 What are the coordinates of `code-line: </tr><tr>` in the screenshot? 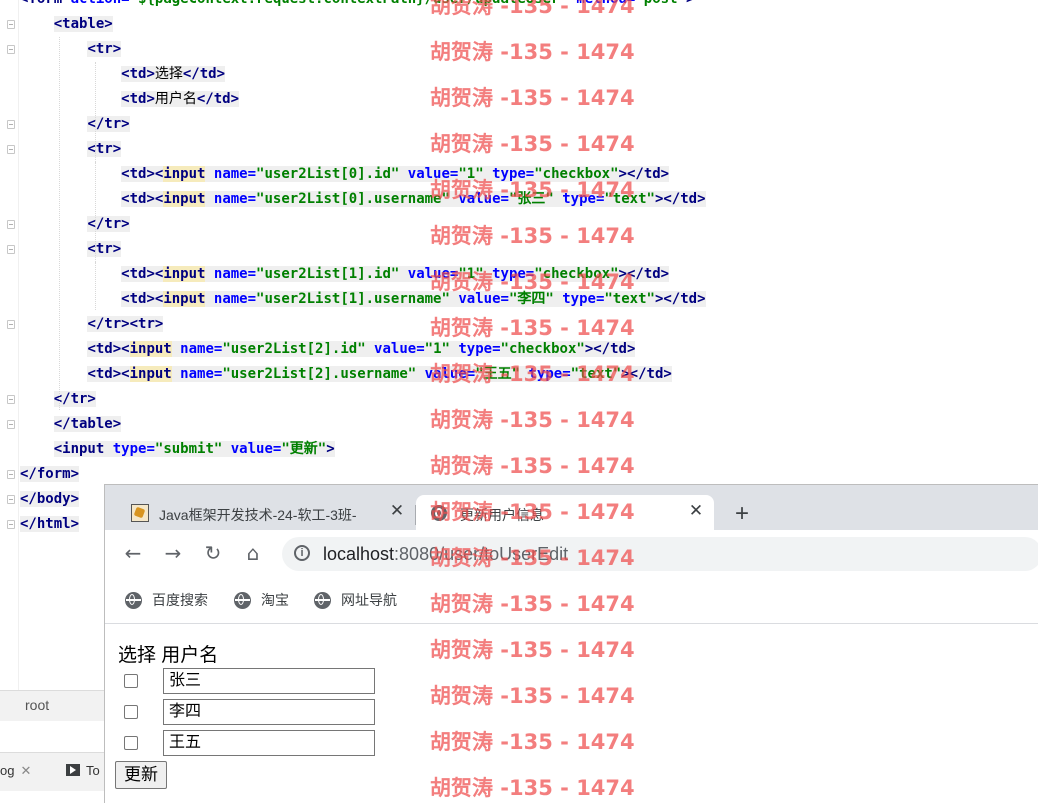 It's located at (125, 324).